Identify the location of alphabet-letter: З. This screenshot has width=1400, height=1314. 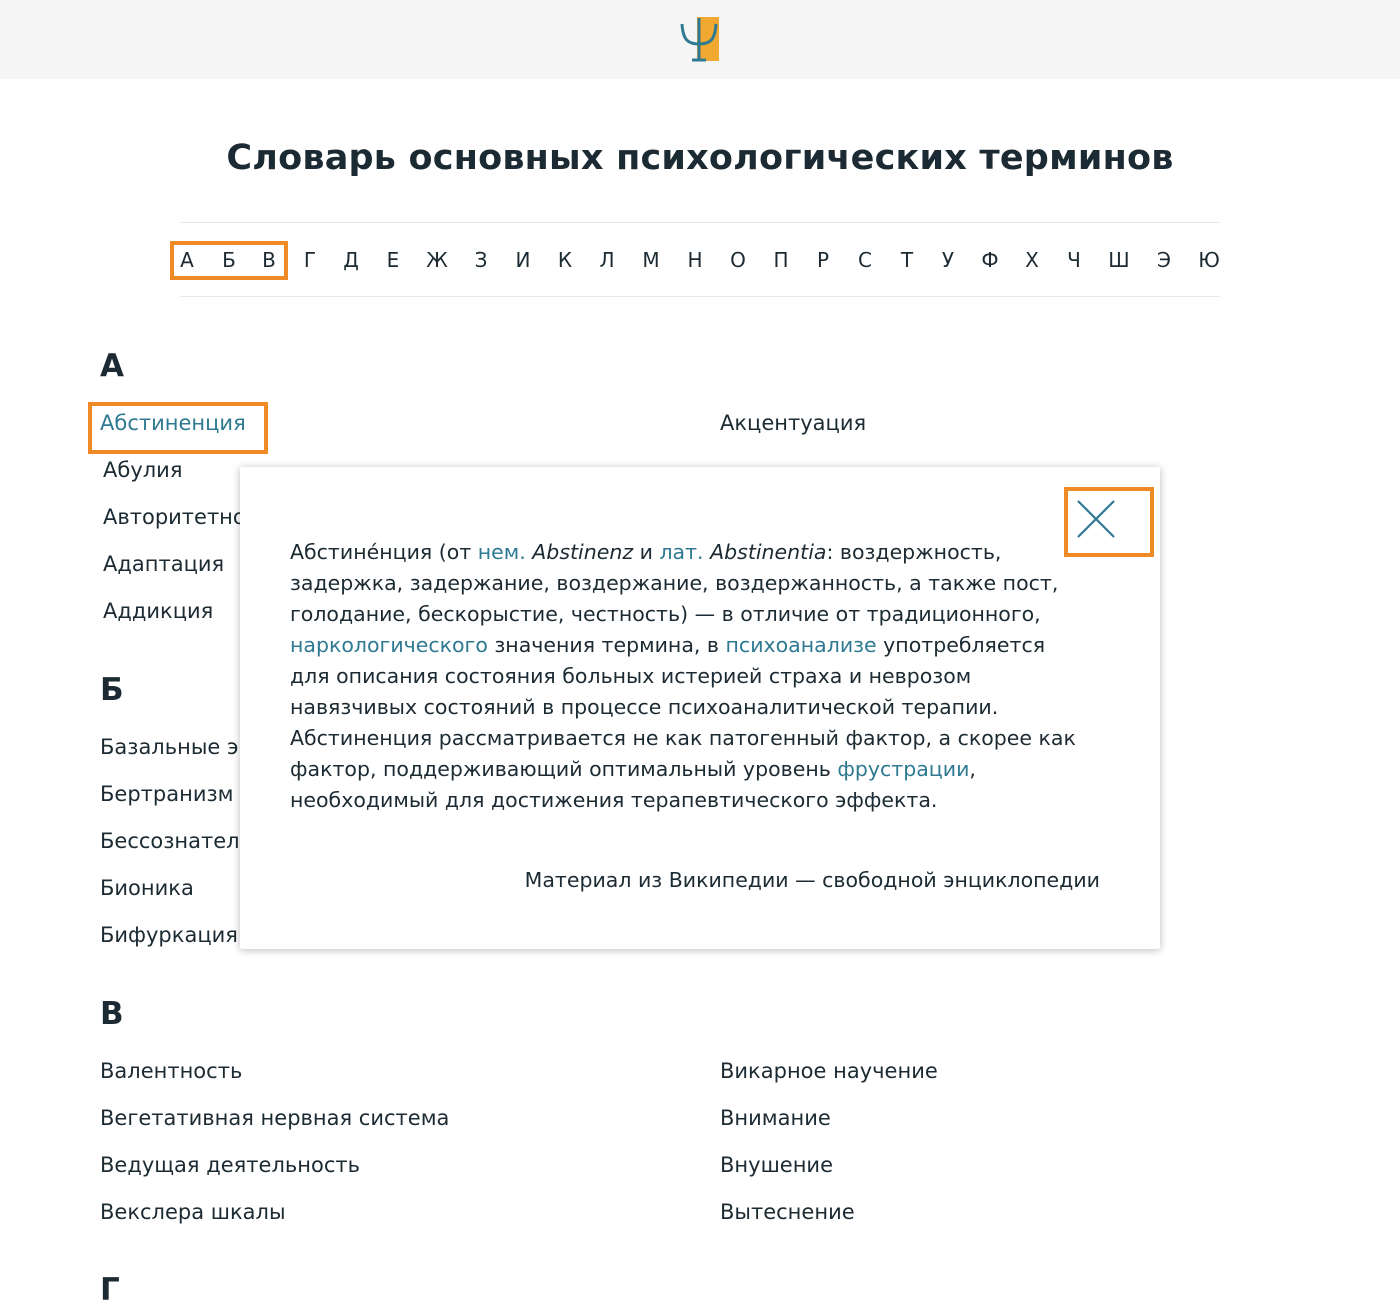
(481, 260).